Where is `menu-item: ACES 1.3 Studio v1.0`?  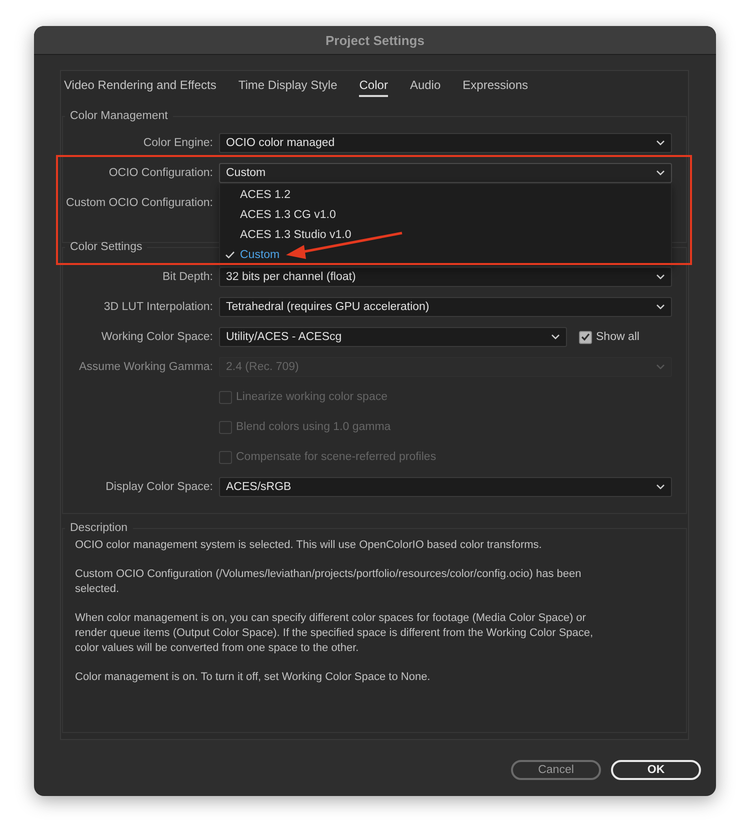 menu-item: ACES 1.3 Studio v1.0 is located at coordinates (445, 235).